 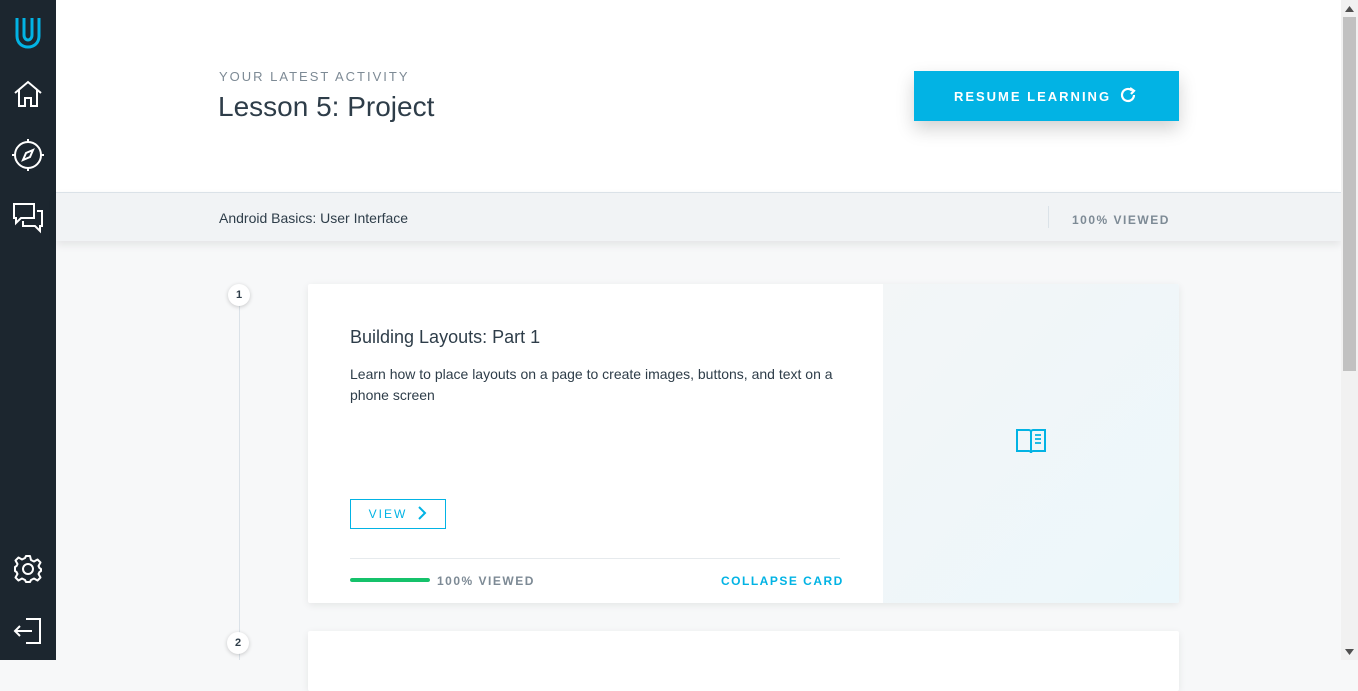 I want to click on collapse-card-link: COLLAPSE CARD, so click(x=782, y=581).